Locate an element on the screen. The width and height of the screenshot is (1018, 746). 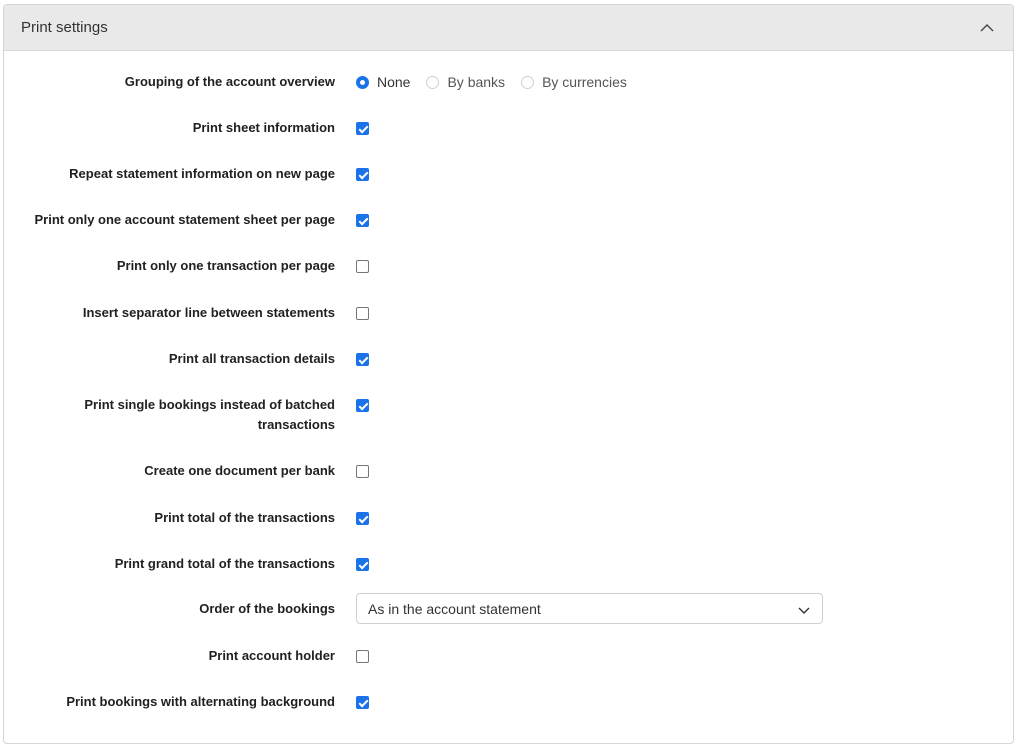
radio-none is located at coordinates (362, 82).